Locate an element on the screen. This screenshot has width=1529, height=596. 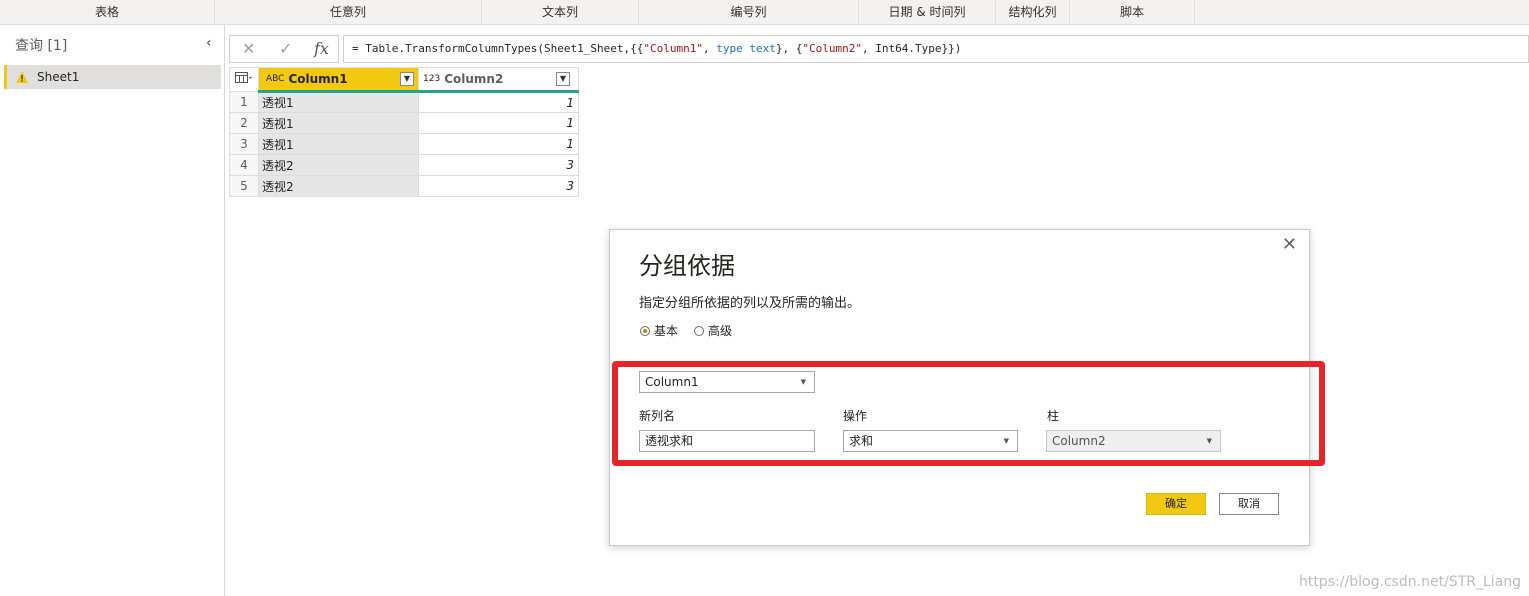
table-row: 2 透视1 1 is located at coordinates (404, 123).